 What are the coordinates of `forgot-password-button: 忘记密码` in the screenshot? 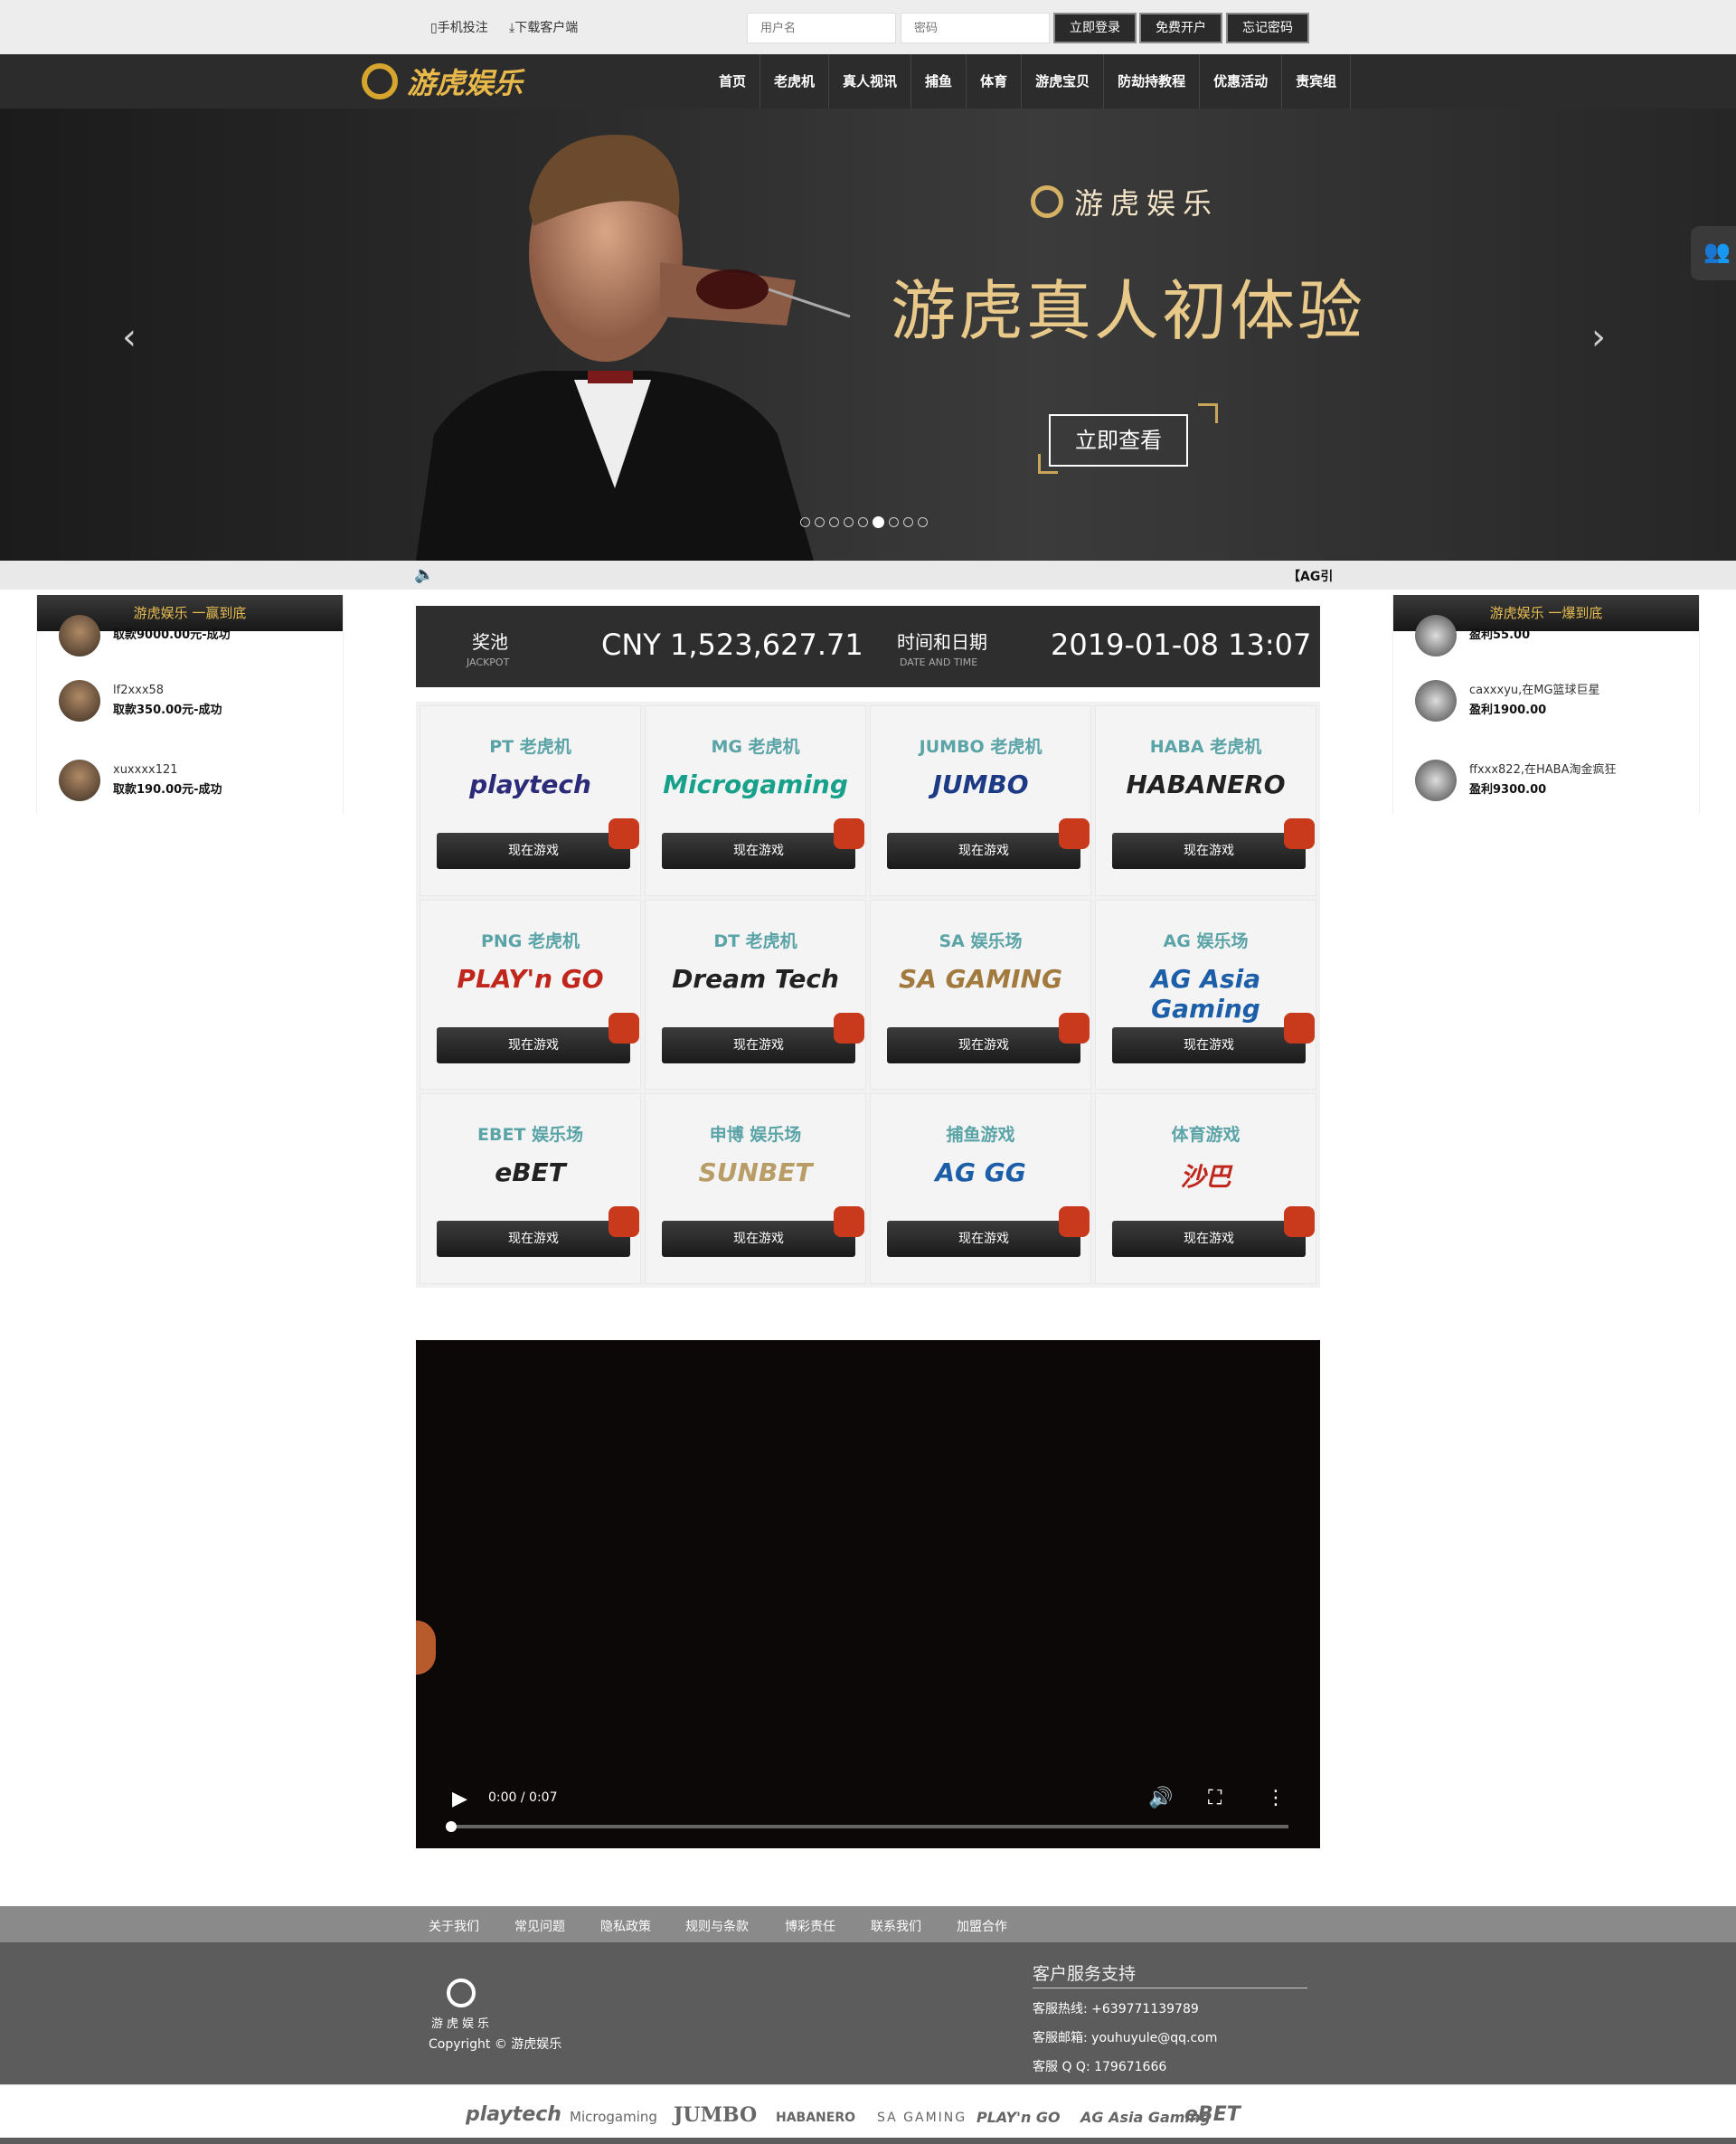 It's located at (1268, 28).